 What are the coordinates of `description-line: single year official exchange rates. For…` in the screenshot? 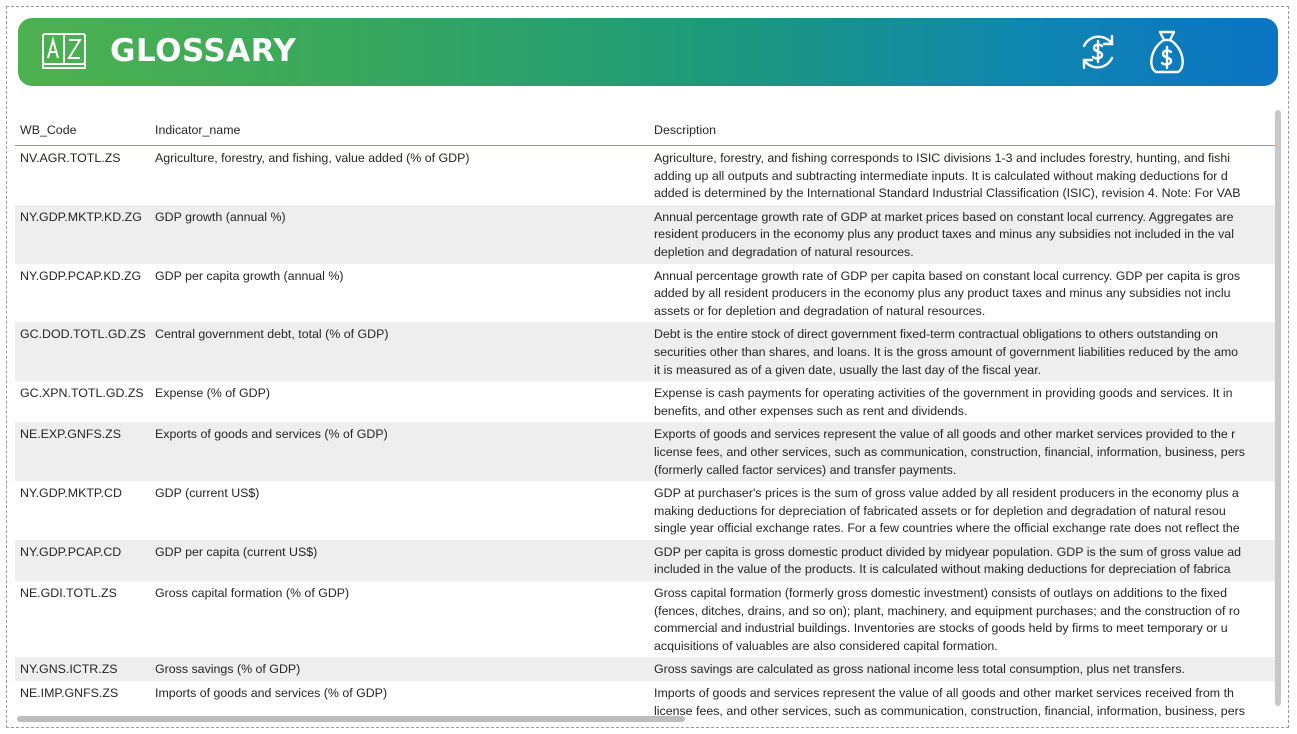 It's located at (947, 528).